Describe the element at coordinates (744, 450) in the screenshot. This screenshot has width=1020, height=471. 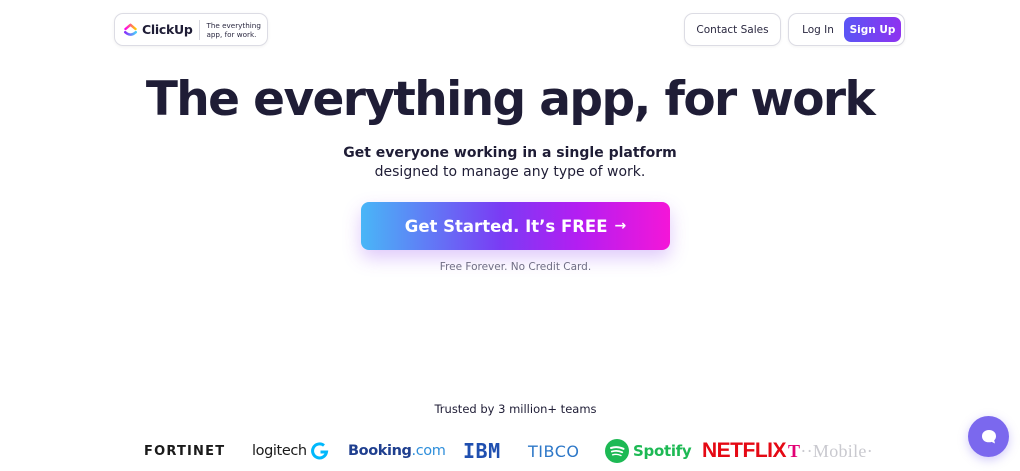
I see `netflix-logo: NETFLIX` at that location.